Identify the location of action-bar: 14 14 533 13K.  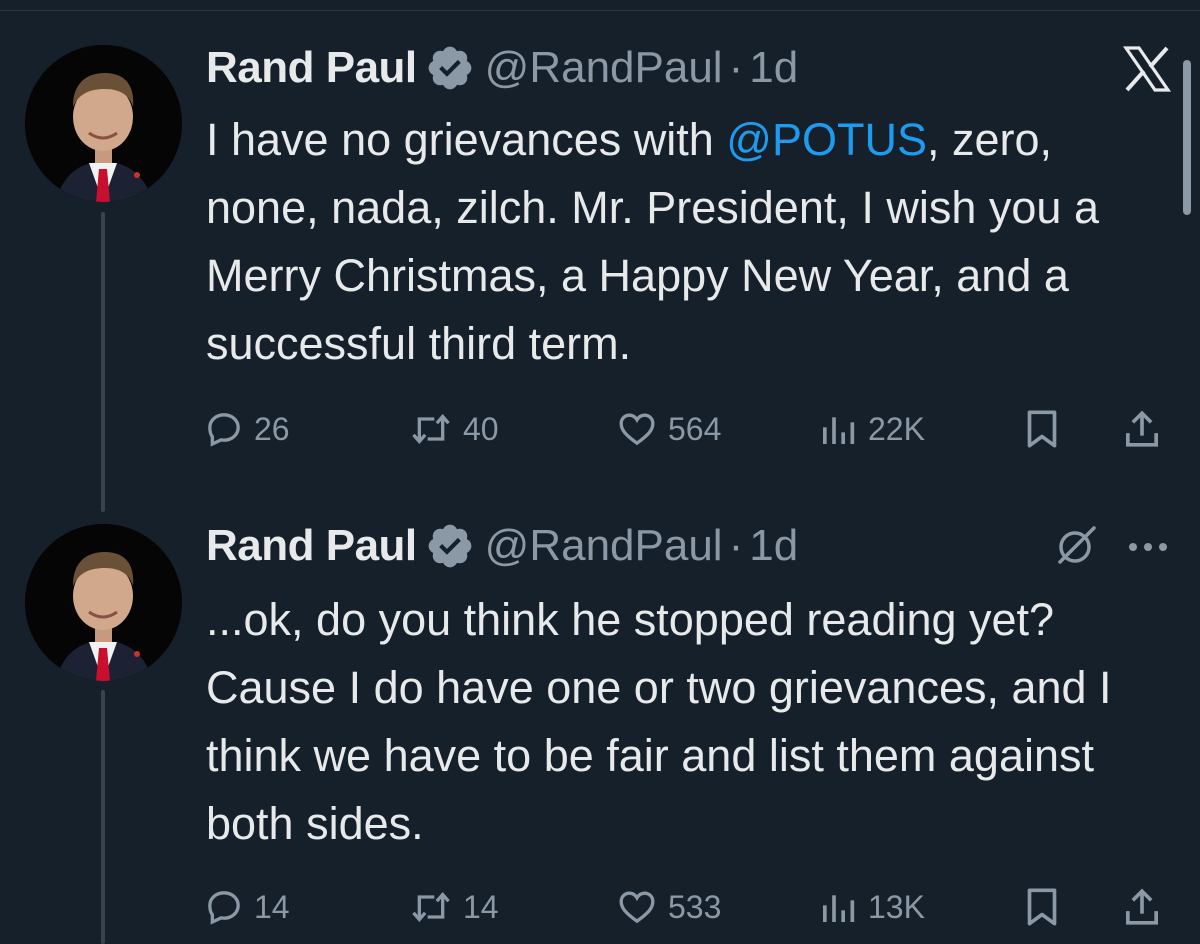
(689, 907).